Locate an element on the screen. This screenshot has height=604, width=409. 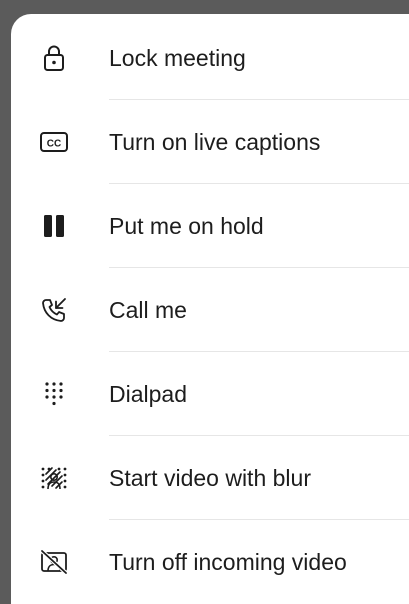
menu-item-video-blur: Start video with blur is located at coordinates (210, 478).